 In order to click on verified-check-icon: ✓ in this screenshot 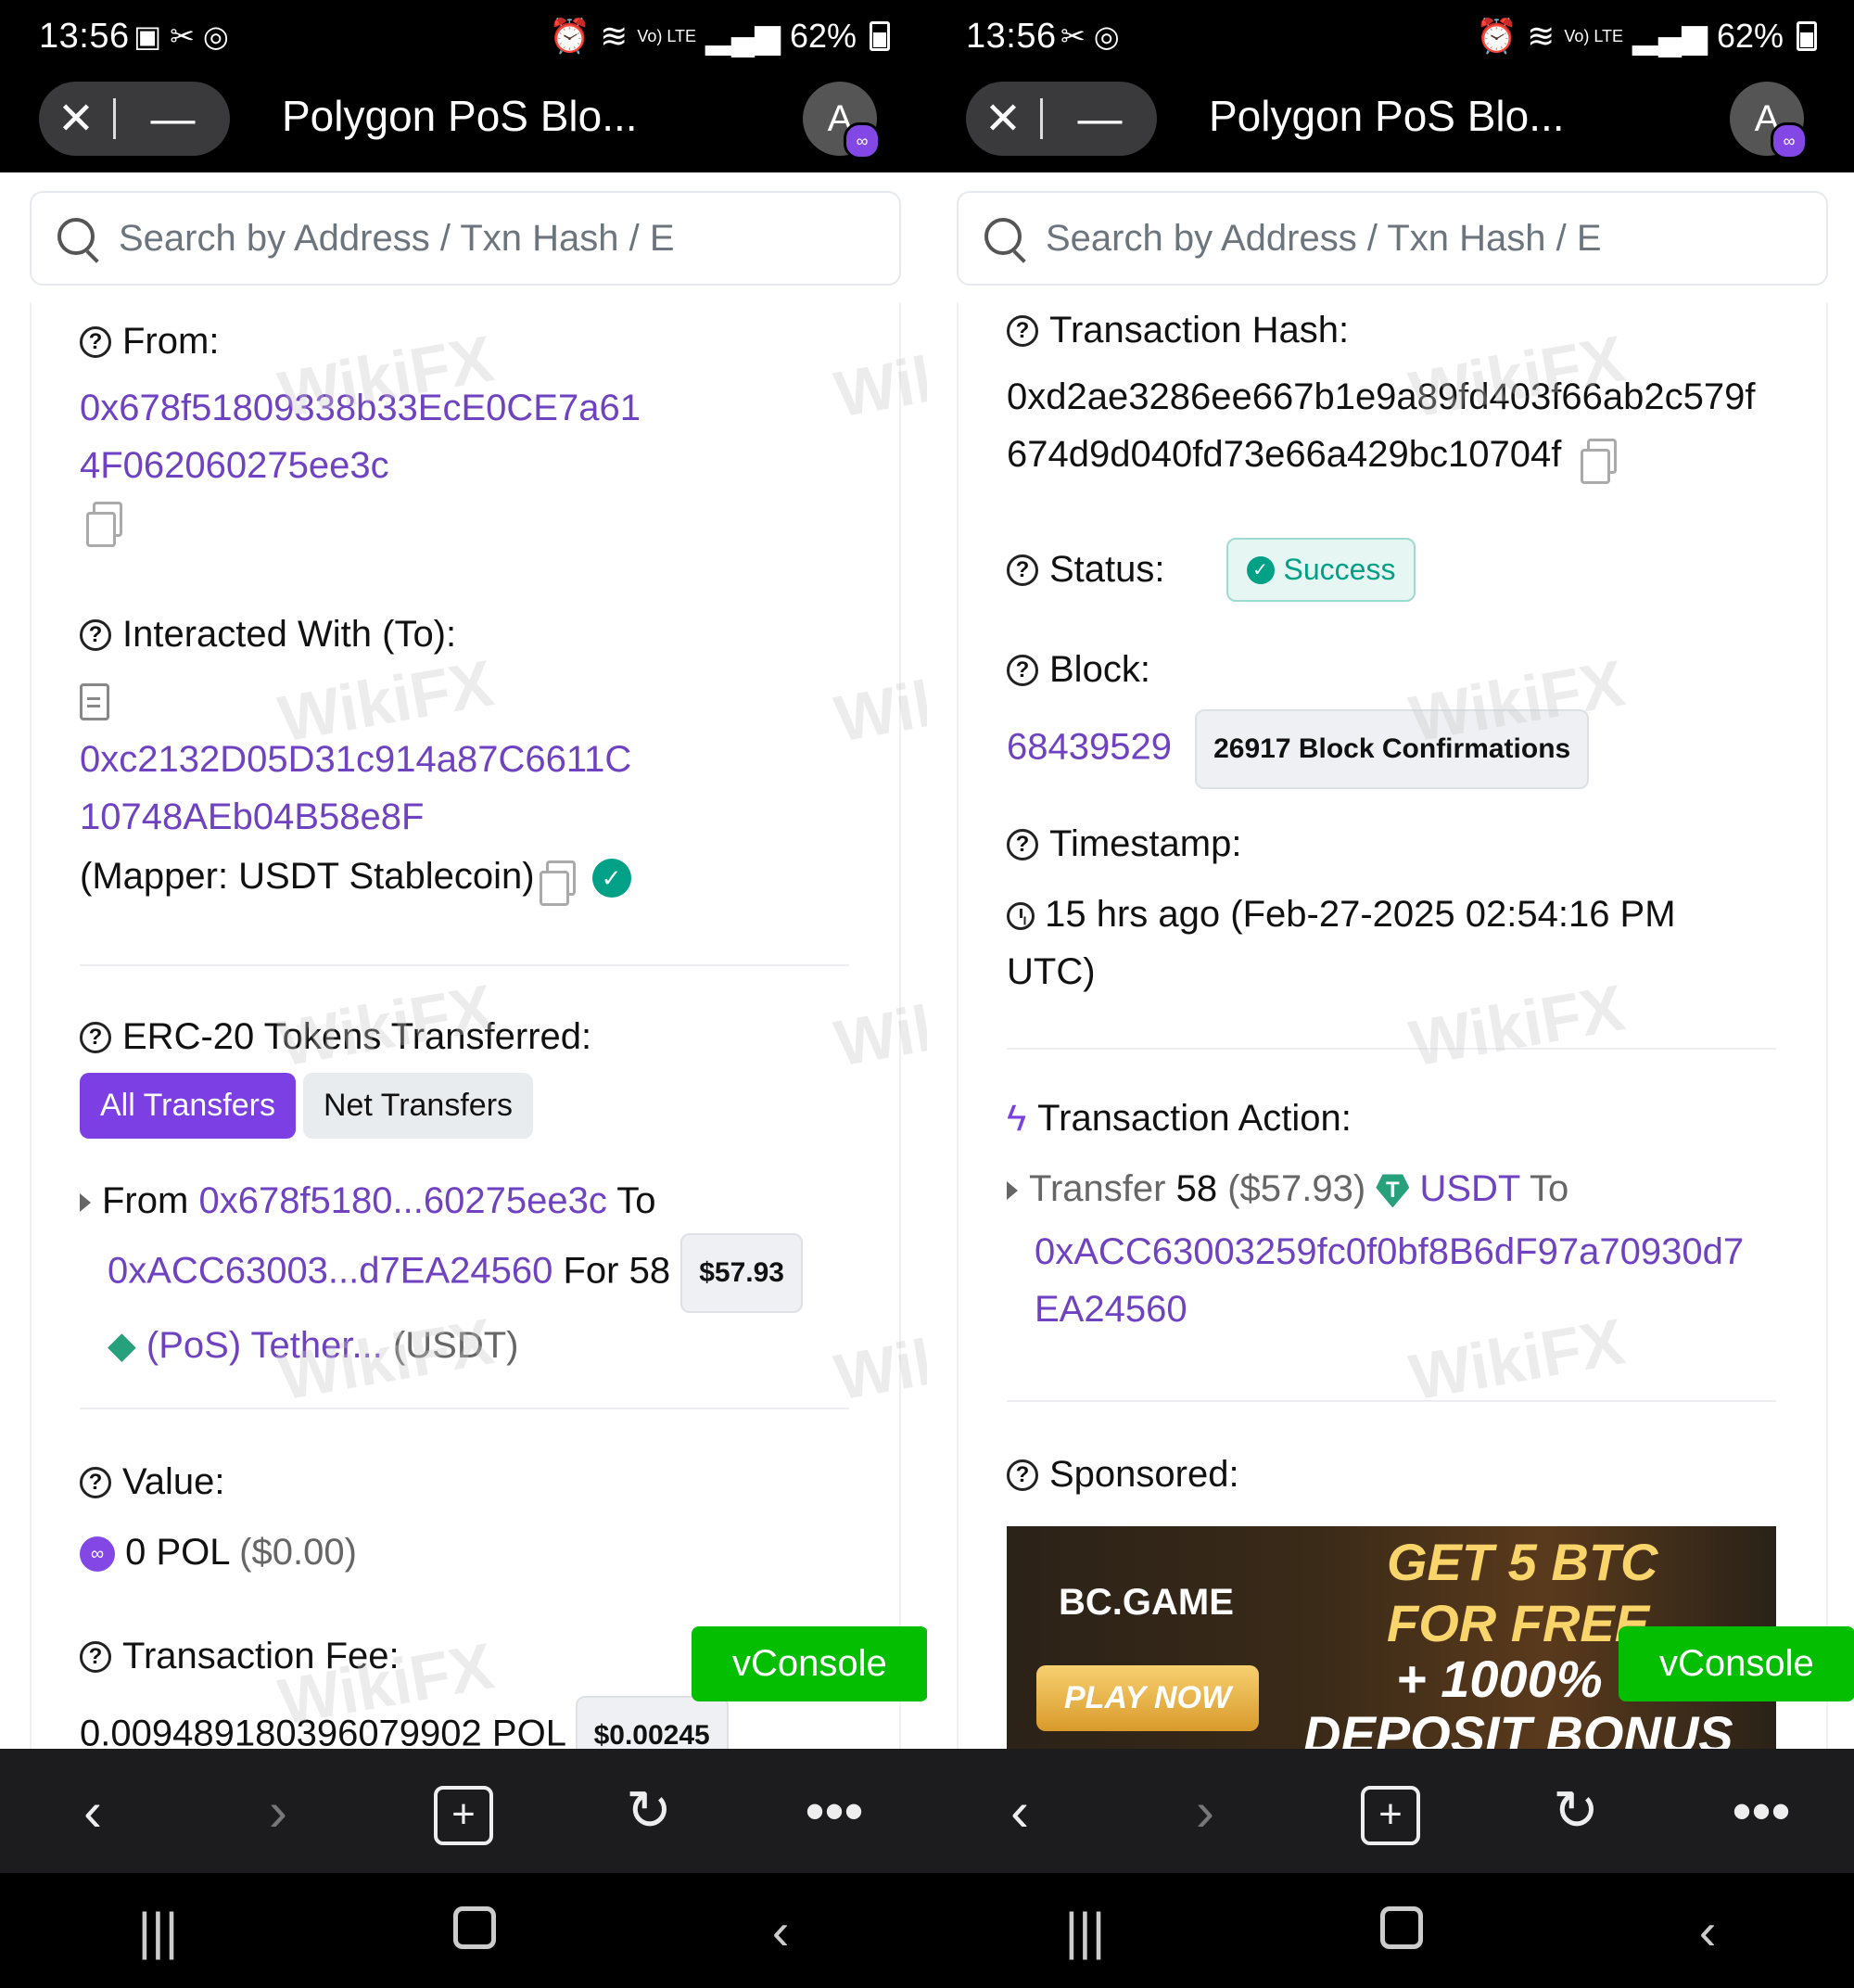, I will do `click(611, 878)`.